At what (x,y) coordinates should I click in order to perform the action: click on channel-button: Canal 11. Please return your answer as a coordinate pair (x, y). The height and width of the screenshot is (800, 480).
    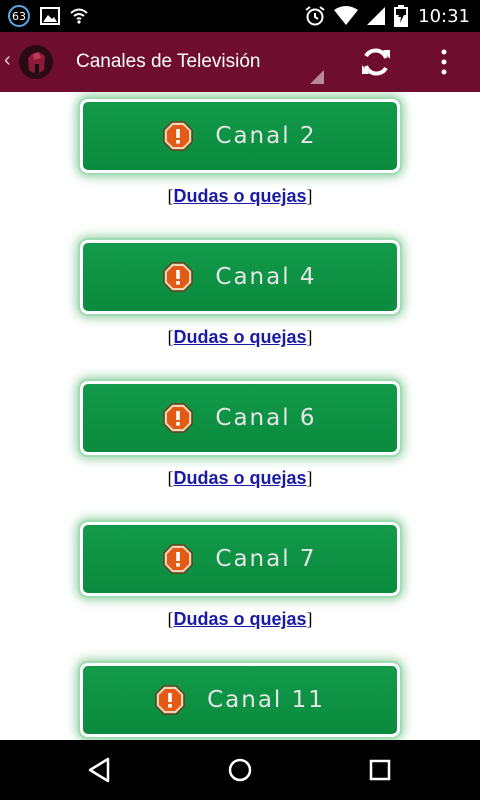
    Looking at the image, I should click on (240, 700).